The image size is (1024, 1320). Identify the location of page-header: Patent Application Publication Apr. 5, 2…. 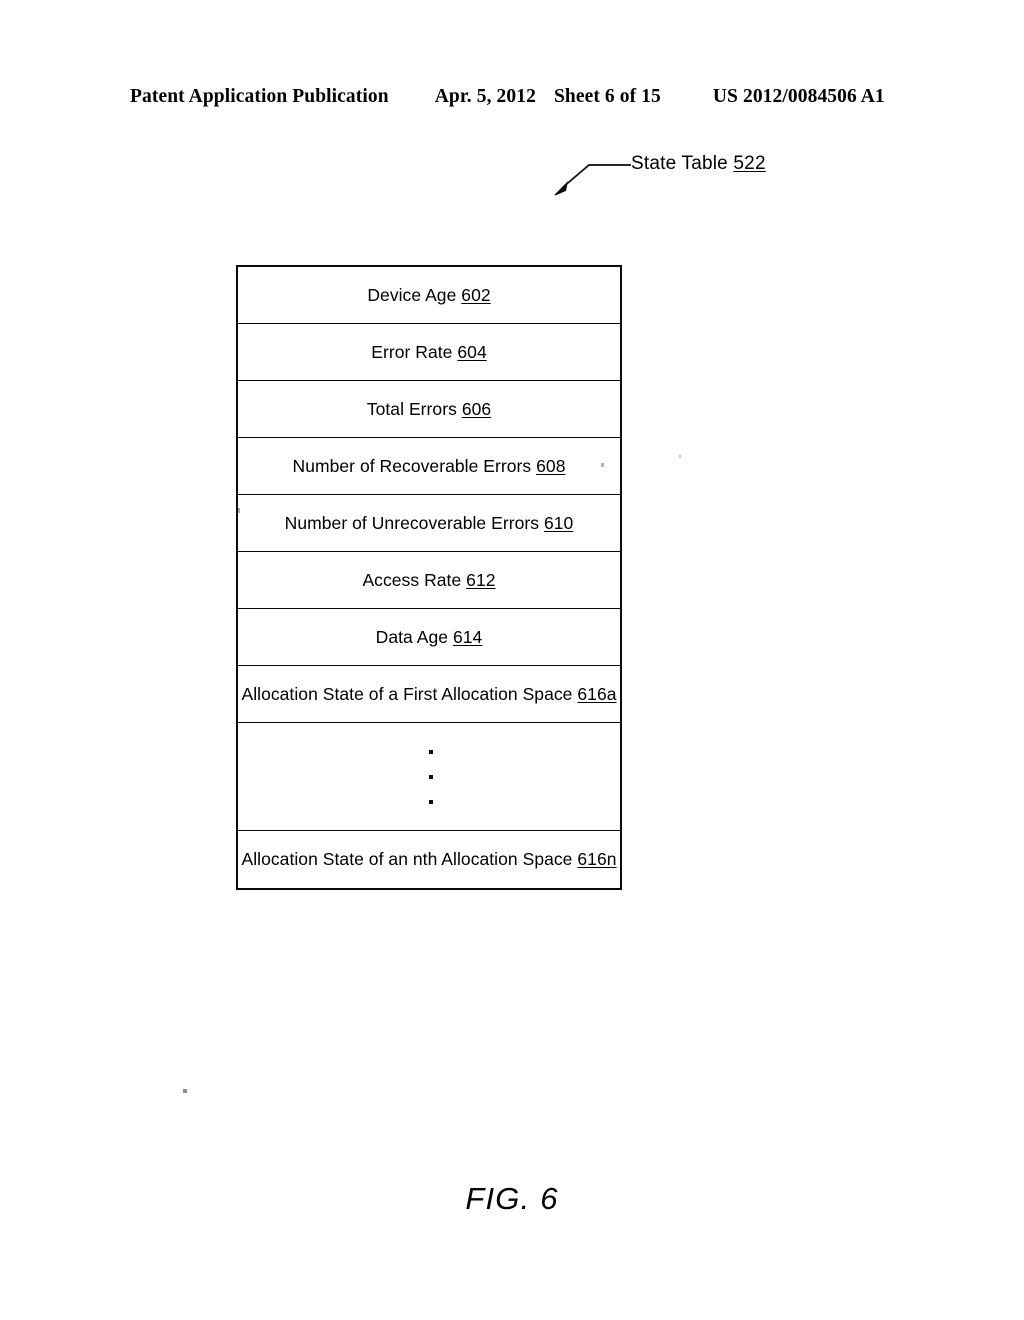
(512, 99).